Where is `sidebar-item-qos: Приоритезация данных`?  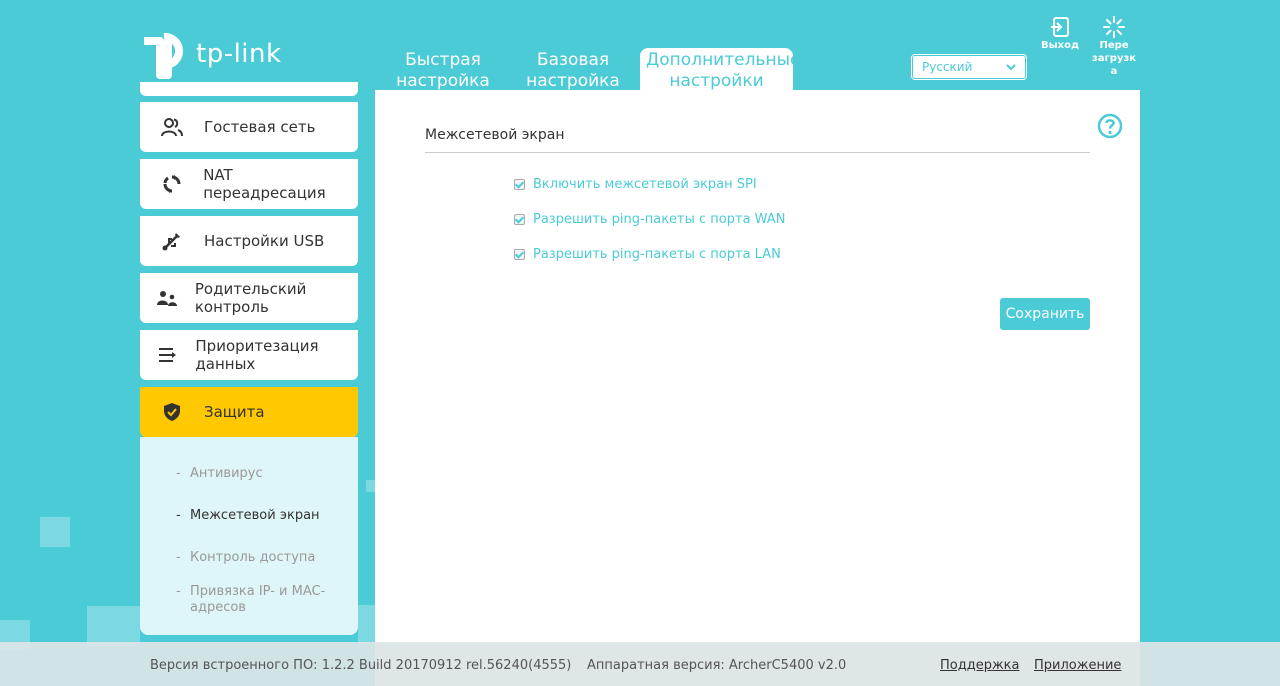
sidebar-item-qos: Приоритезация данных is located at coordinates (249, 355).